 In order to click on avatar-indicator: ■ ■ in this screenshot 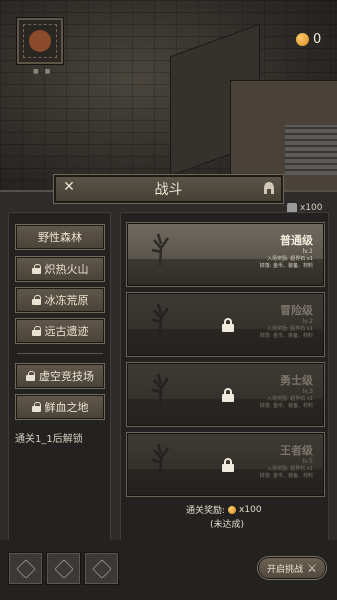, I will do `click(43, 71)`.